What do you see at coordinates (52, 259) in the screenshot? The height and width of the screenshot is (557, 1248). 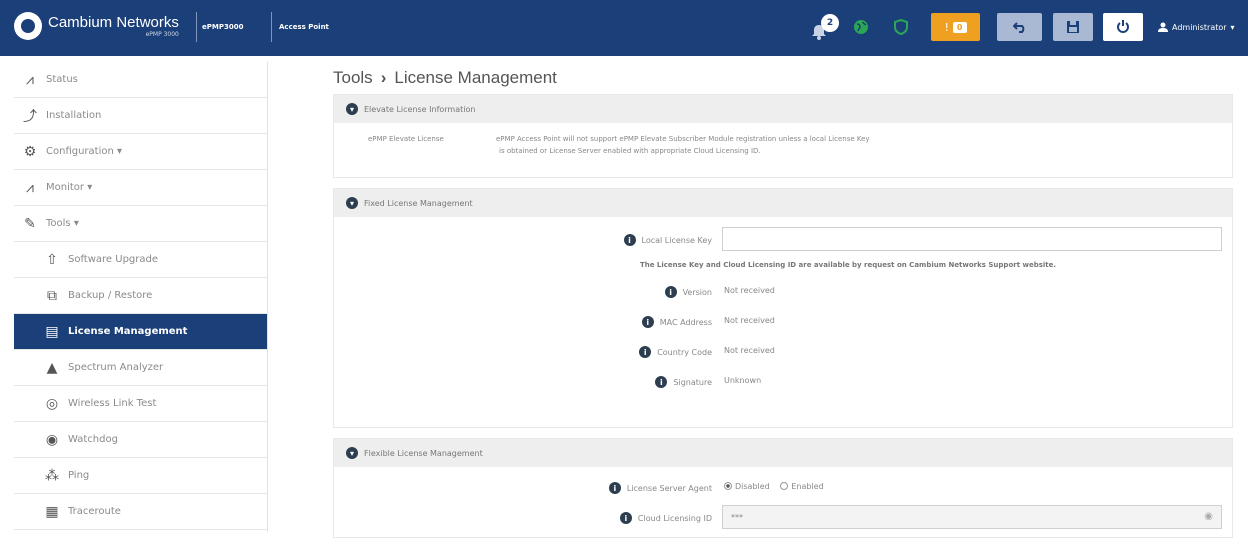 I see `upgrade-icon: ⇧` at bounding box center [52, 259].